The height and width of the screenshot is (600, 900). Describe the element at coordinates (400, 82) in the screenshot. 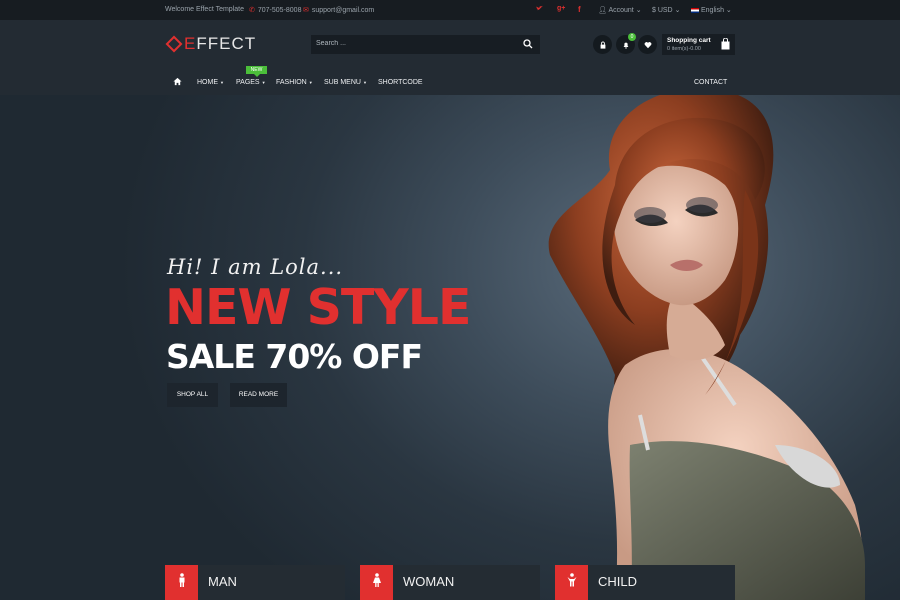

I see `nav-shortcode: SHORTCODE` at that location.